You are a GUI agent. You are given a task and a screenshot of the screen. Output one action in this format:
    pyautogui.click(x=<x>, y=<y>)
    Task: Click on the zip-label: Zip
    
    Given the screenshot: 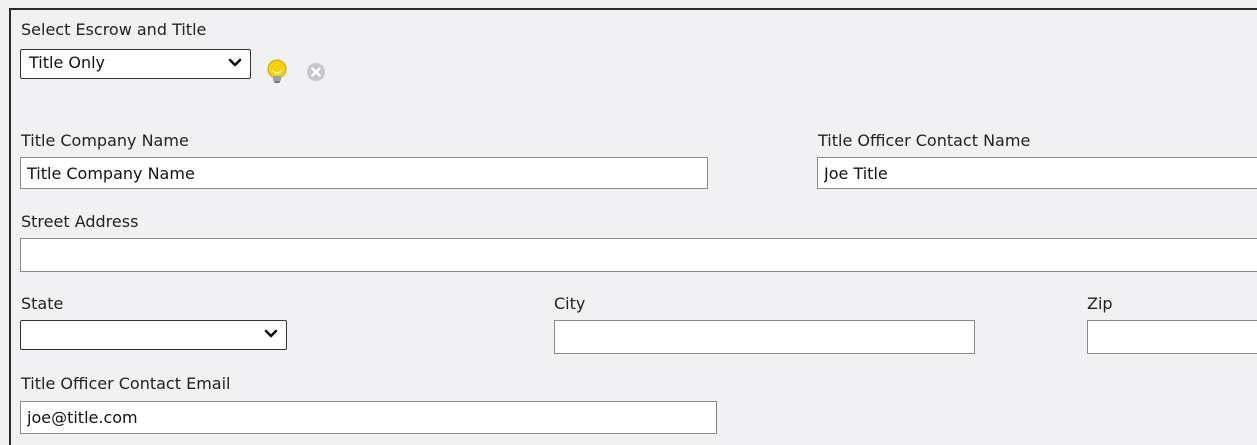 What is the action you would take?
    pyautogui.click(x=1100, y=303)
    